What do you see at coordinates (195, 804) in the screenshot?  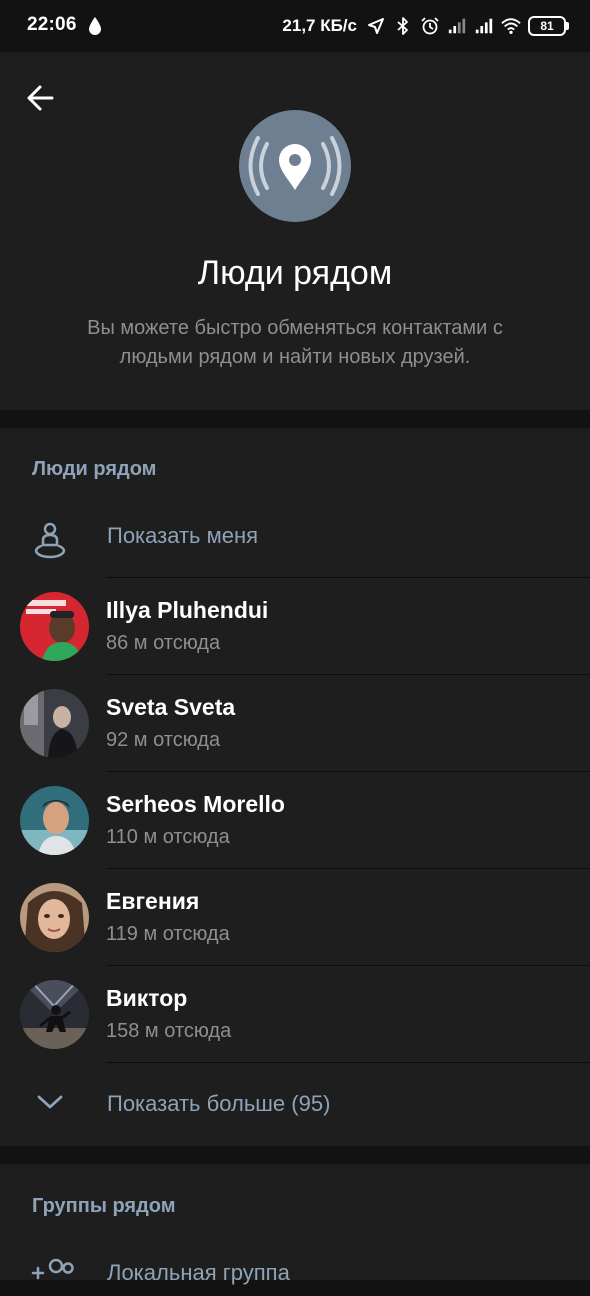 I see `person-name: Serheos Morello` at bounding box center [195, 804].